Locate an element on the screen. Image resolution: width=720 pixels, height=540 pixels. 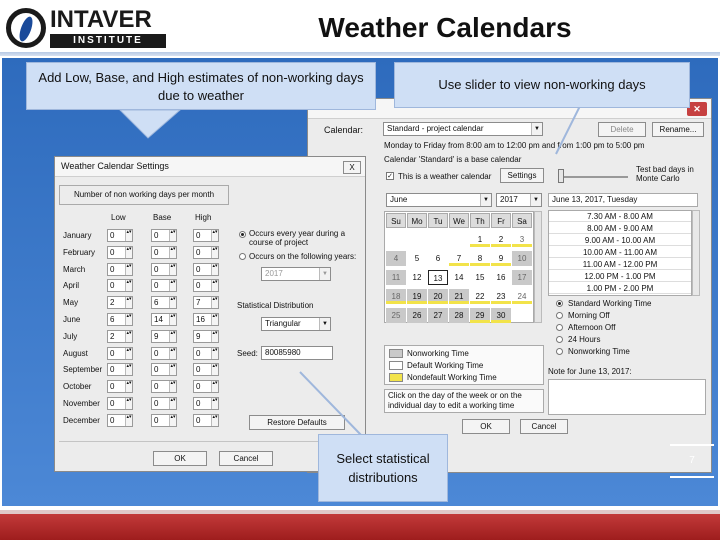
calendar-day: 4 is located at coordinates (396, 258).